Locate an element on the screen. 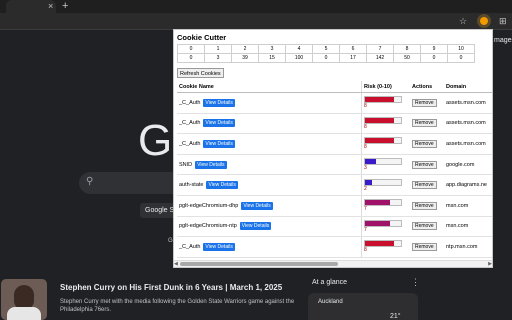 The width and height of the screenshot is (512, 320). puzzle-extensions-icon: ⊞ is located at coordinates (503, 21).